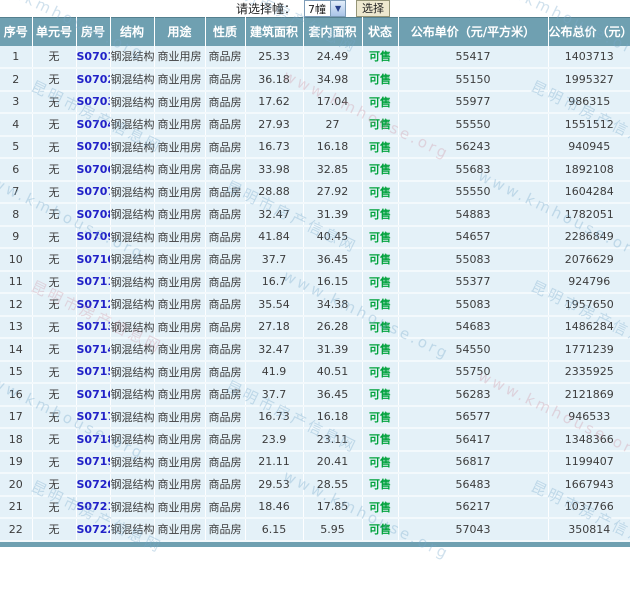 This screenshot has width=630, height=590. Describe the element at coordinates (274, 57) in the screenshot. I see `cell-area: 25.33` at that location.